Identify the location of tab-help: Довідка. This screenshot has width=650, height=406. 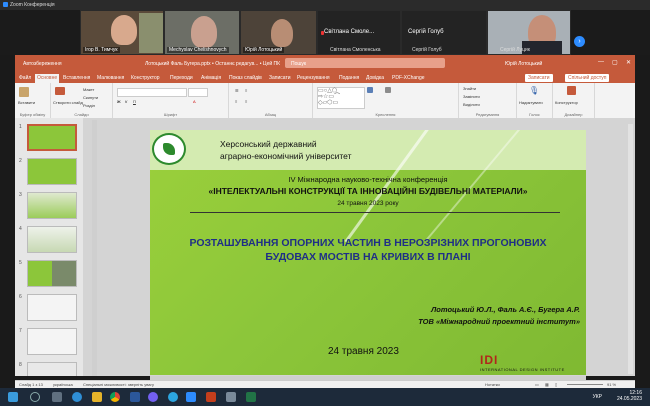
(375, 78).